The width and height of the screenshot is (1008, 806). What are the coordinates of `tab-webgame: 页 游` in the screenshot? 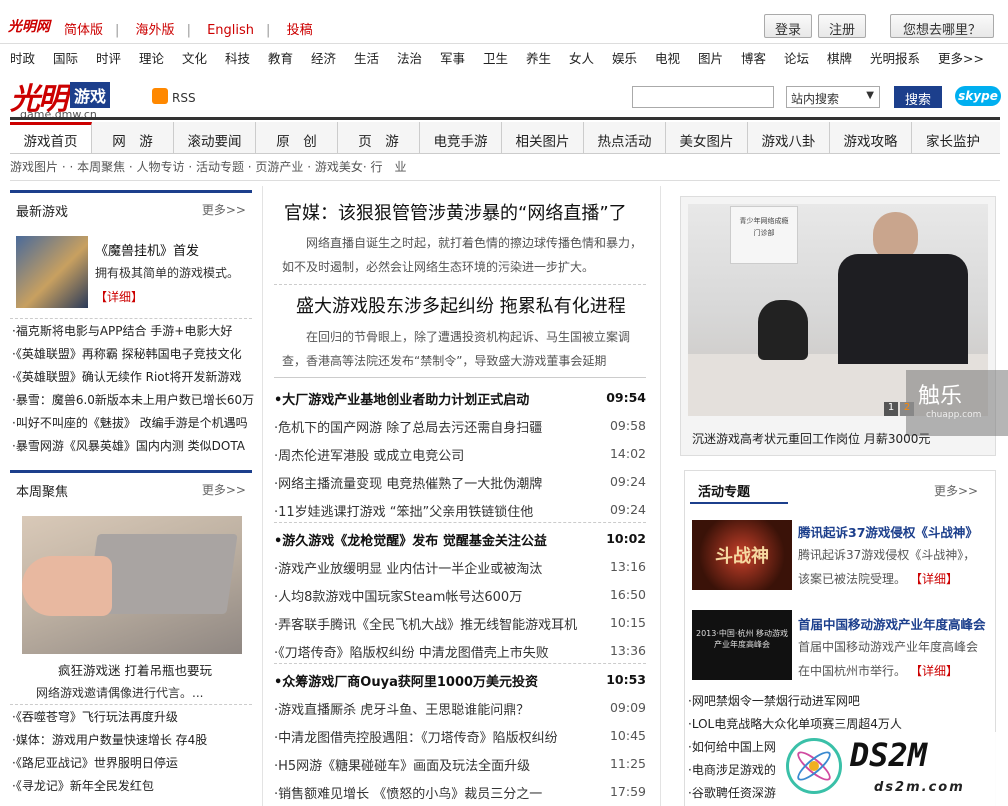 It's located at (379, 137).